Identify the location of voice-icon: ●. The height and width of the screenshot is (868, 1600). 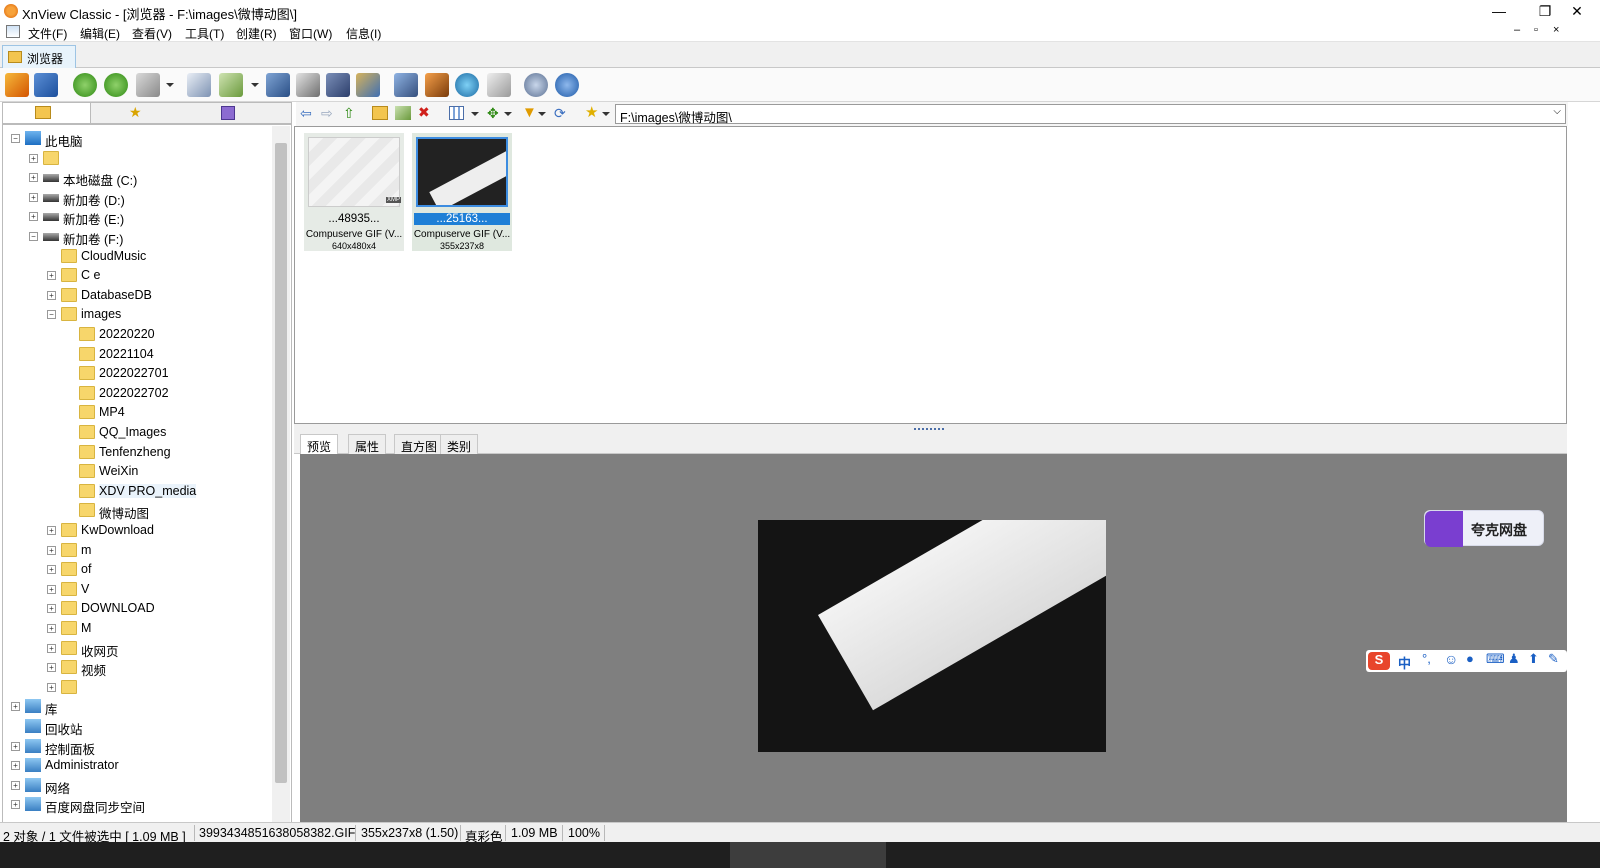
(1470, 658).